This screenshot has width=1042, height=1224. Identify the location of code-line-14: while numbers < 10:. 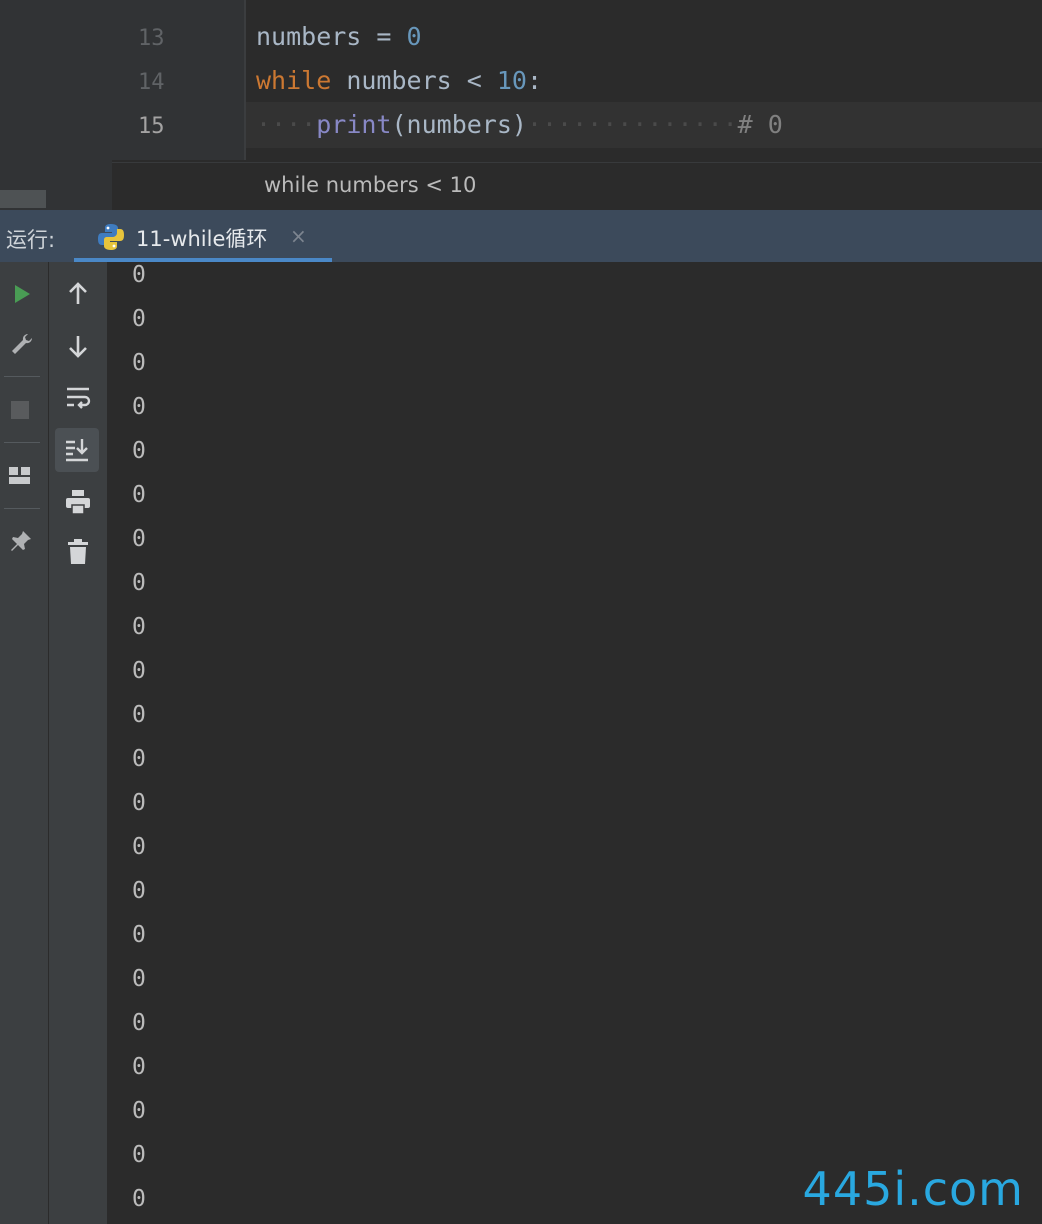
(399, 80).